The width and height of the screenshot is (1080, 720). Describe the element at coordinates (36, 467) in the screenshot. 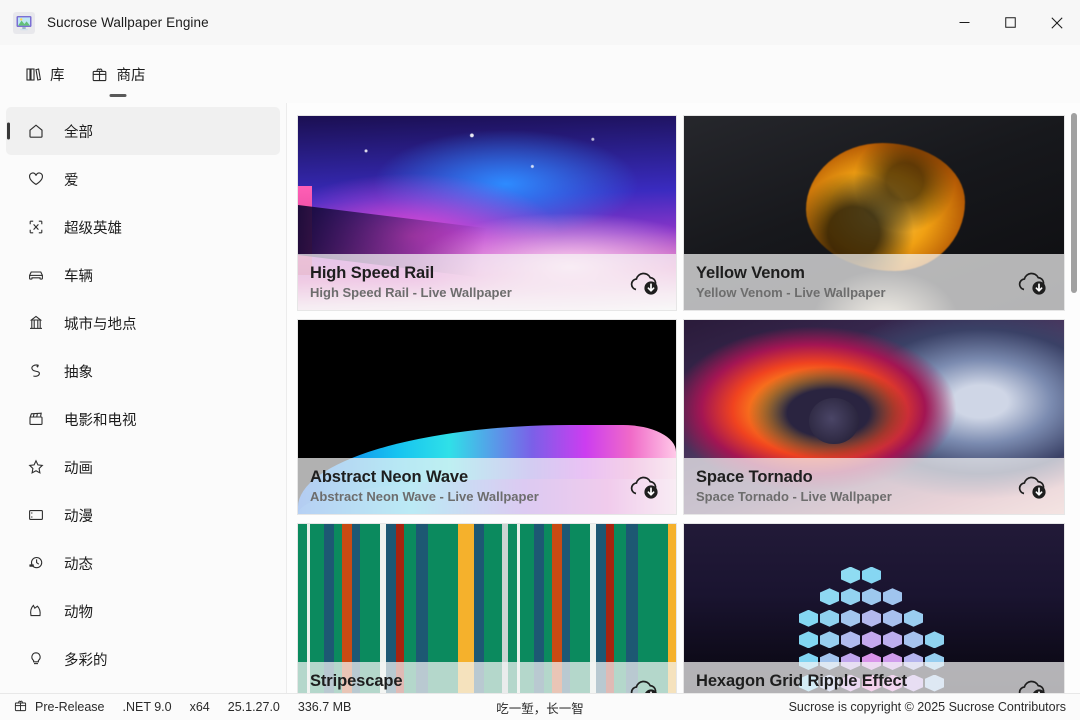

I see `star-icon` at that location.